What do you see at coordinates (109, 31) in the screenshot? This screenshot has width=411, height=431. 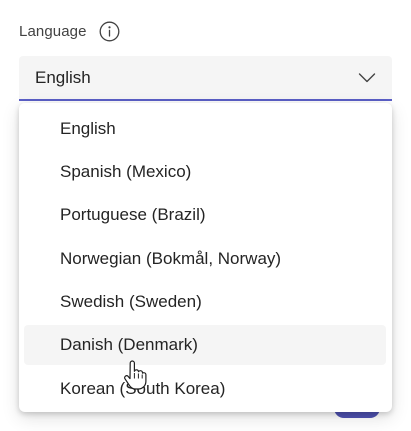 I see `info-icon` at bounding box center [109, 31].